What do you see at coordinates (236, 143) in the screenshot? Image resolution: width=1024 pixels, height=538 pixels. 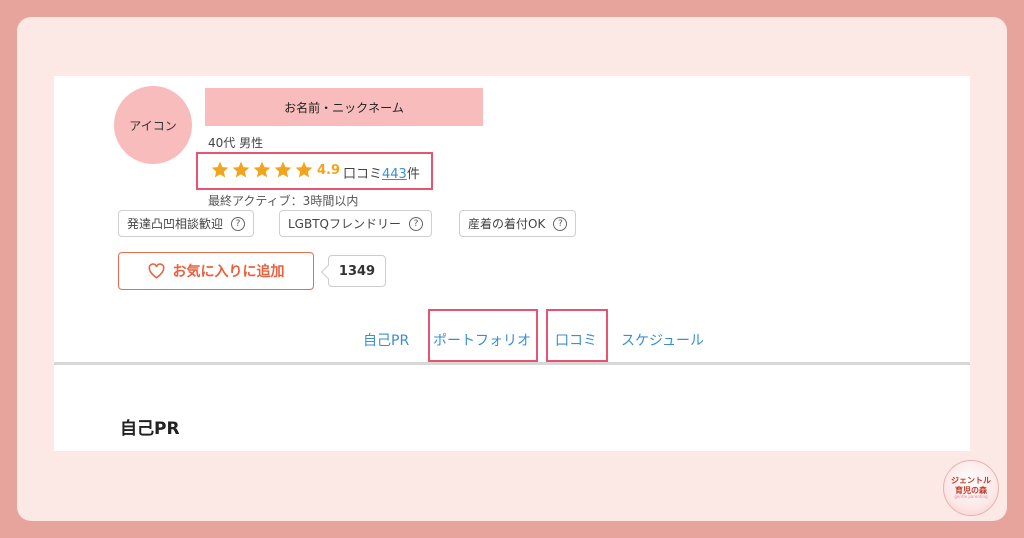 I see `age-gender: 40代 男性` at bounding box center [236, 143].